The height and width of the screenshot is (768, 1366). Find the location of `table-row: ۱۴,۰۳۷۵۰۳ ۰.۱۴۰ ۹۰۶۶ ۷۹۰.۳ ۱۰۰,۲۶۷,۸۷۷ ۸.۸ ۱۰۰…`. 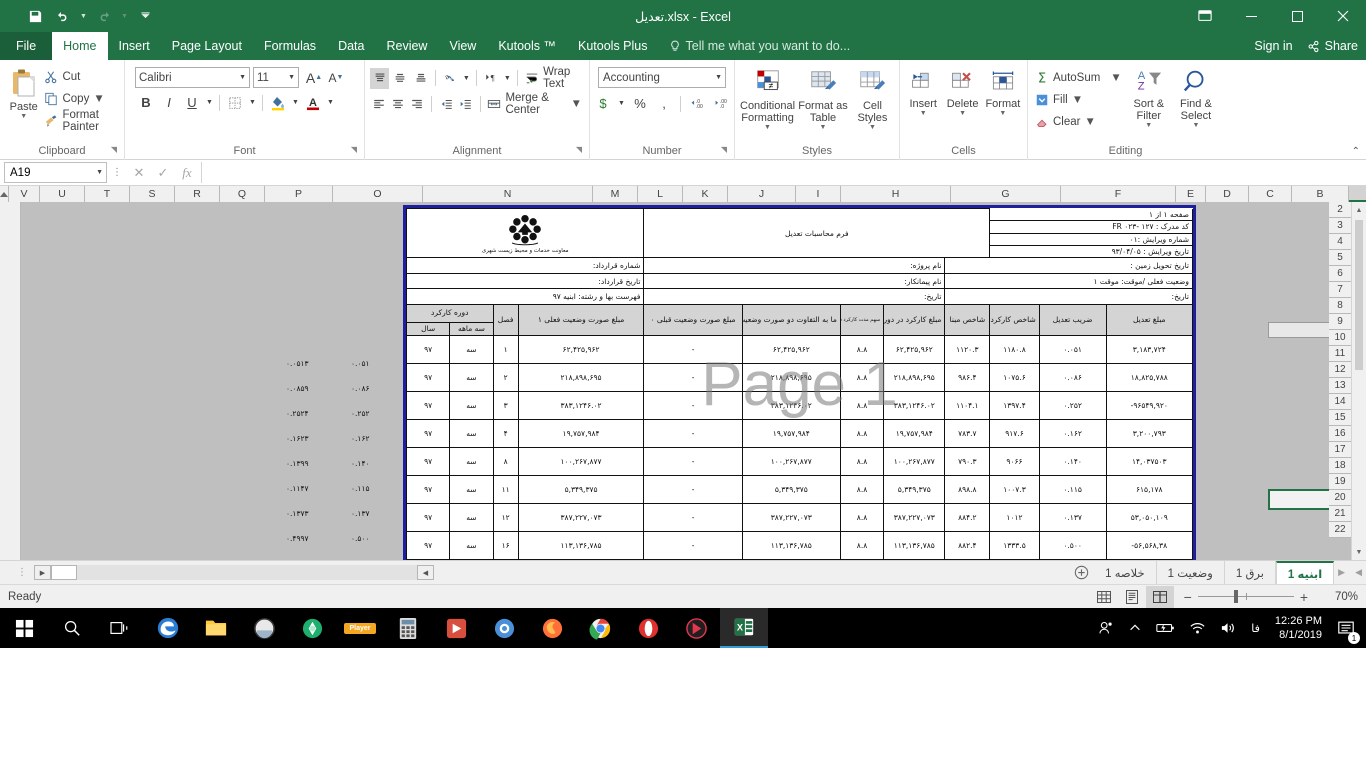

table-row: ۱۴,۰۳۷۵۰۳ ۰.۱۴۰ ۹۰۶۶ ۷۹۰.۳ ۱۰۰,۲۶۷,۸۷۷ ۸.۸ ۱۰۰… is located at coordinates (799, 462).